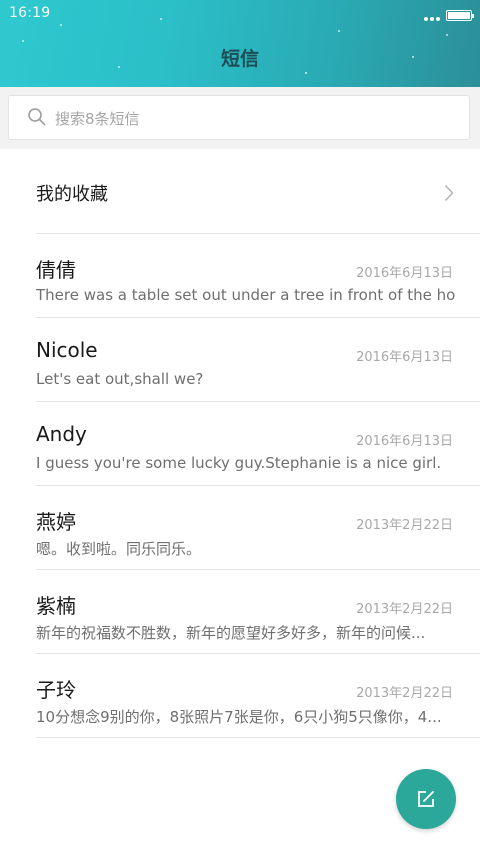  I want to click on search-placeholder: 搜索8条短信, so click(97, 119).